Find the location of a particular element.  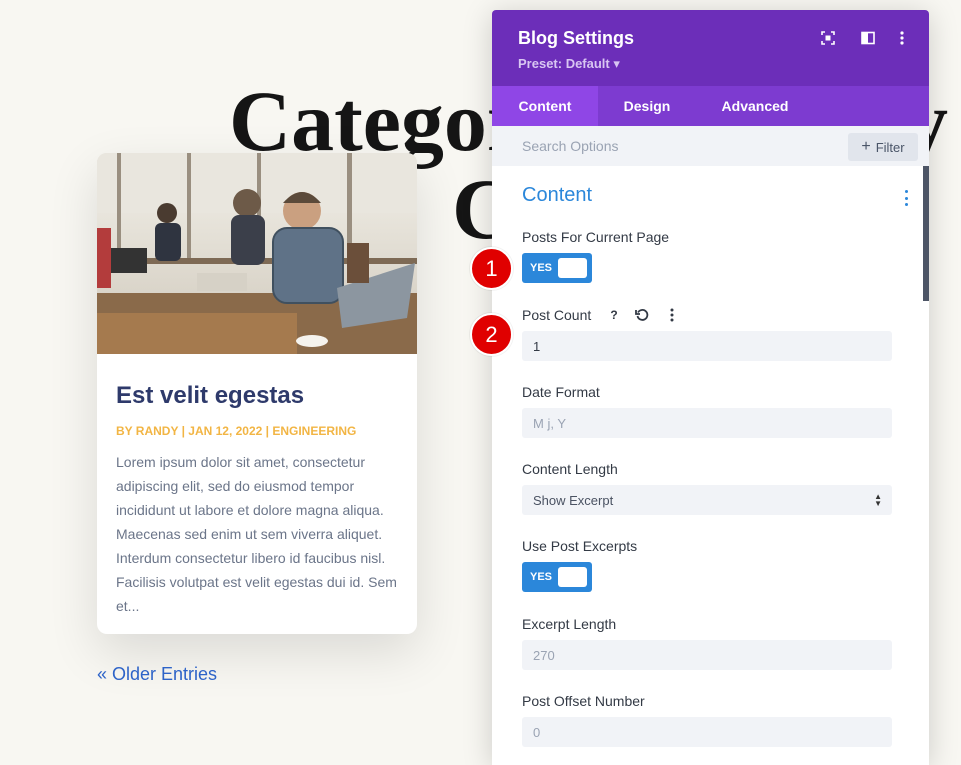

posts-for-current-page-label: Posts For Current Page is located at coordinates (596, 237).